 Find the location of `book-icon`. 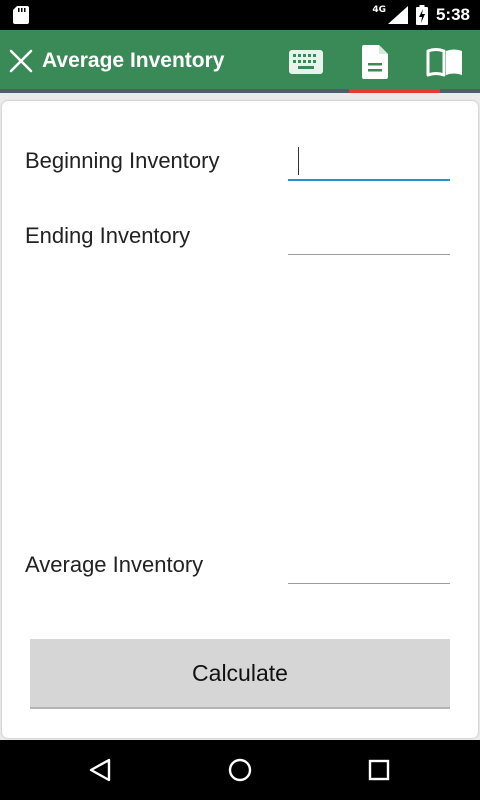

book-icon is located at coordinates (444, 62).